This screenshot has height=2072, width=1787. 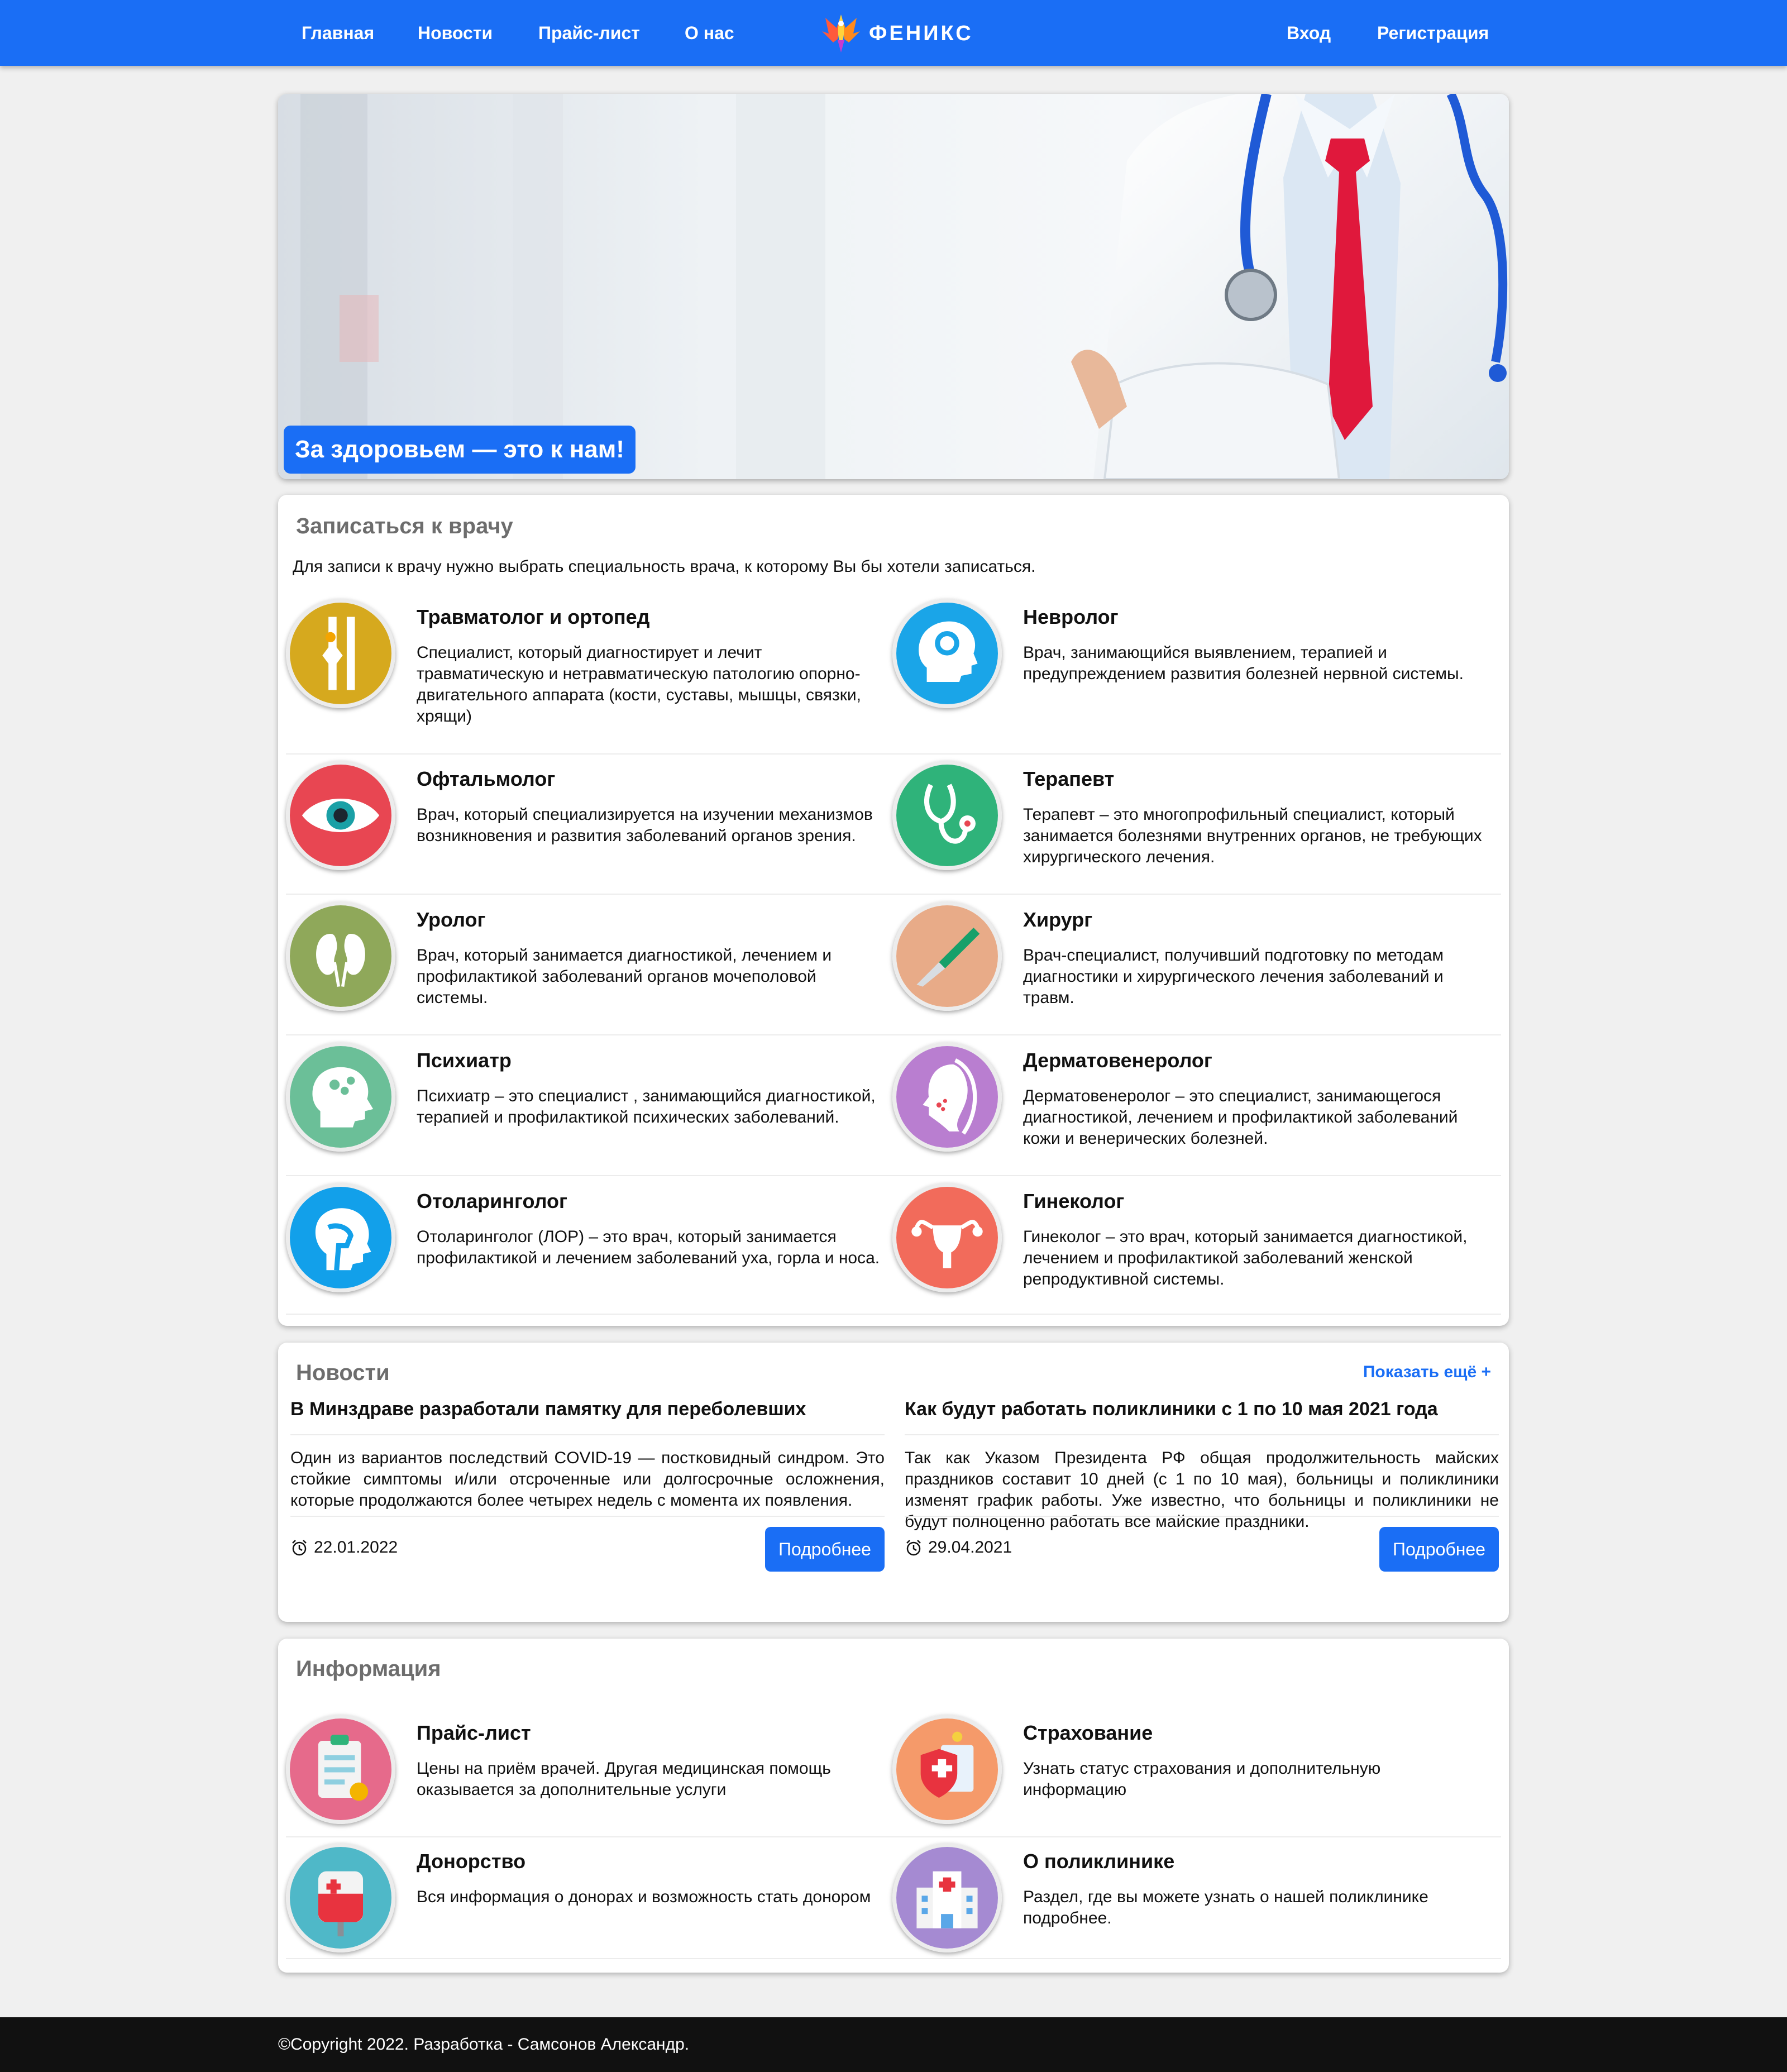 What do you see at coordinates (1074, 1201) in the screenshot?
I see `specialty-title: Гинеколог` at bounding box center [1074, 1201].